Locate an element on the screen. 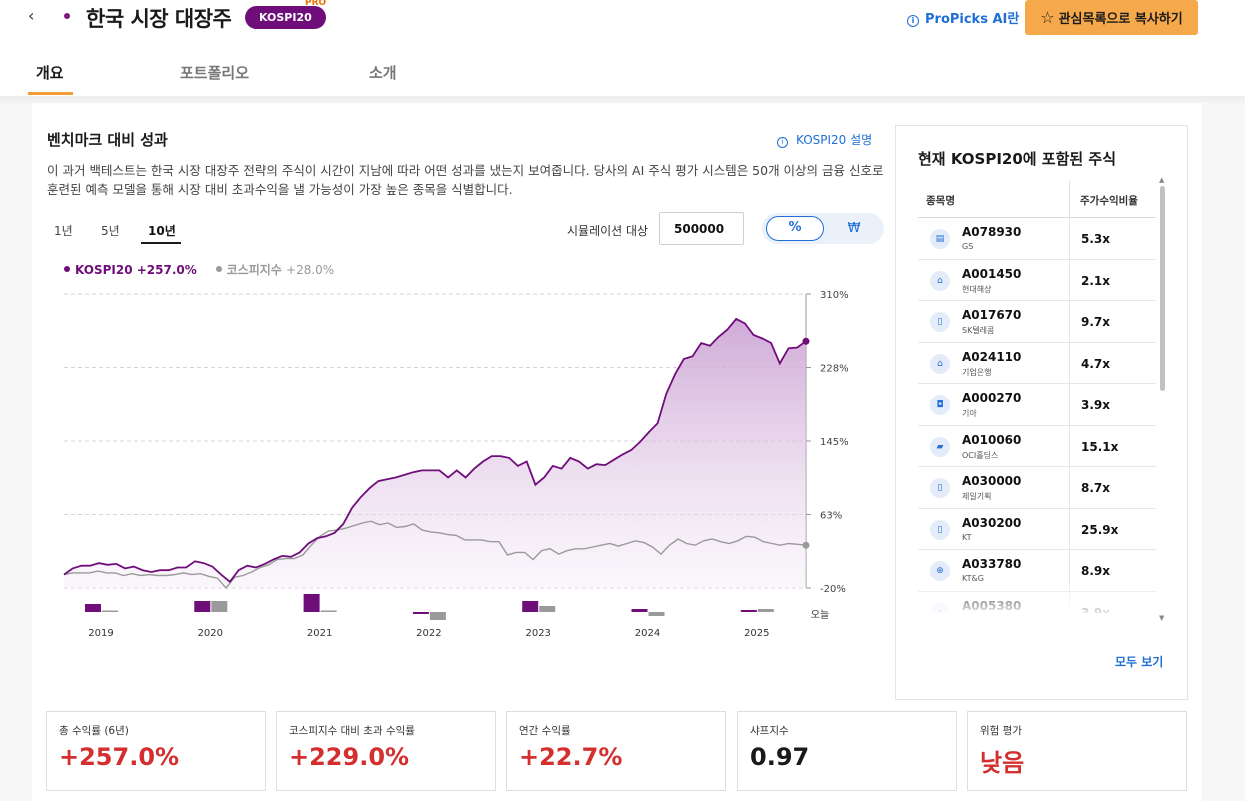 This screenshot has width=1245, height=801. copy-to-watchlist-button: ☆ 관심목록으로 복사하기 is located at coordinates (1111, 17).